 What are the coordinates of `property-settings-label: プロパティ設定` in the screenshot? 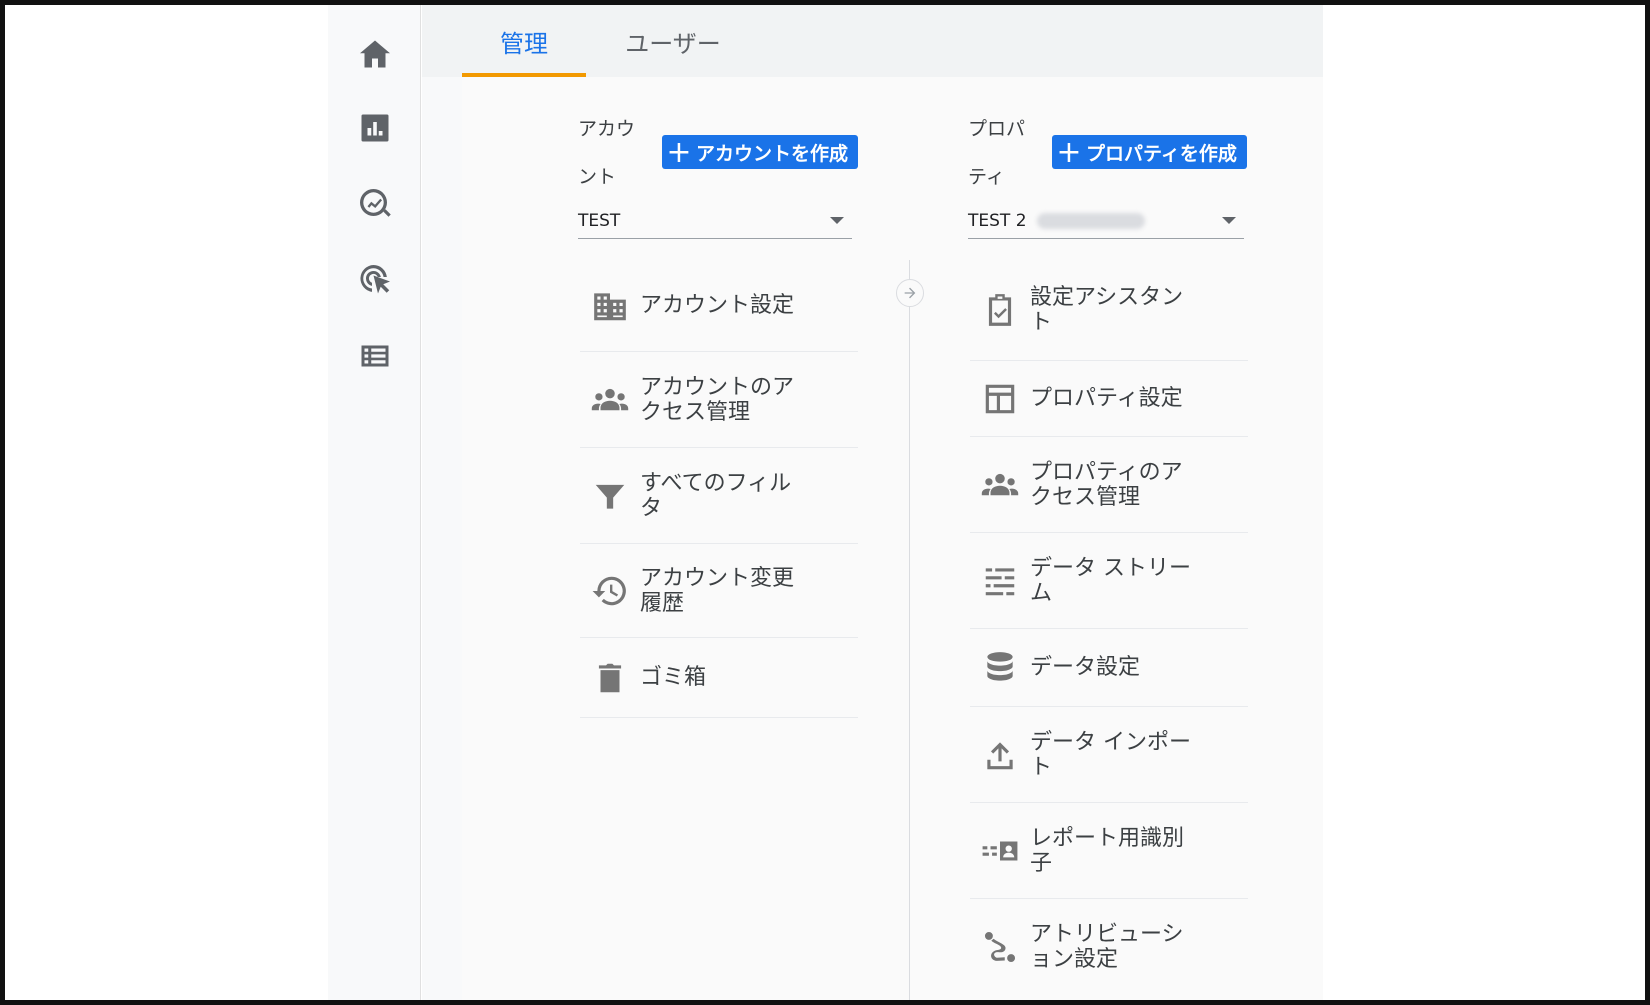 It's located at (1106, 398).